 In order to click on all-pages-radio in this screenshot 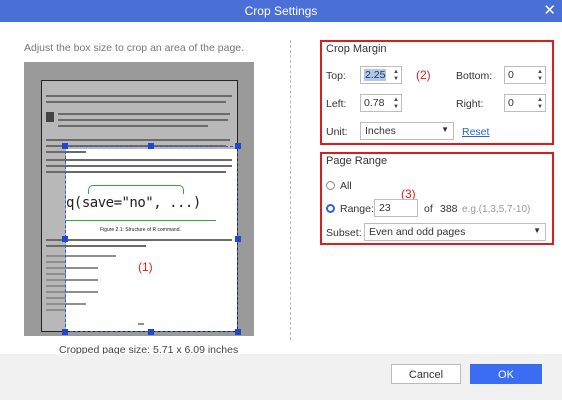, I will do `click(330, 185)`.